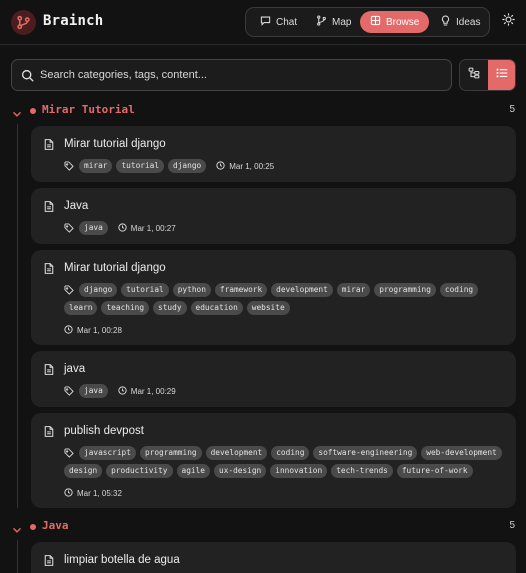 The image size is (526, 573). What do you see at coordinates (240, 75) in the screenshot?
I see `search-input` at bounding box center [240, 75].